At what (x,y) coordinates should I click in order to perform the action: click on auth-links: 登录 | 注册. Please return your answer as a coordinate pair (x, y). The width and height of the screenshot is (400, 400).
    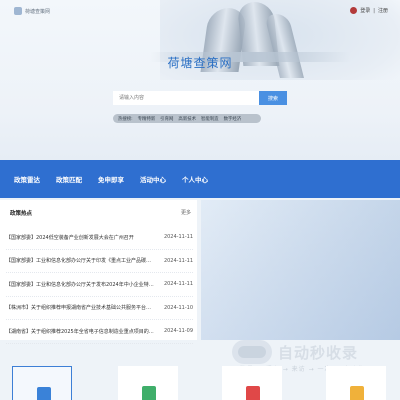
    Looking at the image, I should click on (369, 10).